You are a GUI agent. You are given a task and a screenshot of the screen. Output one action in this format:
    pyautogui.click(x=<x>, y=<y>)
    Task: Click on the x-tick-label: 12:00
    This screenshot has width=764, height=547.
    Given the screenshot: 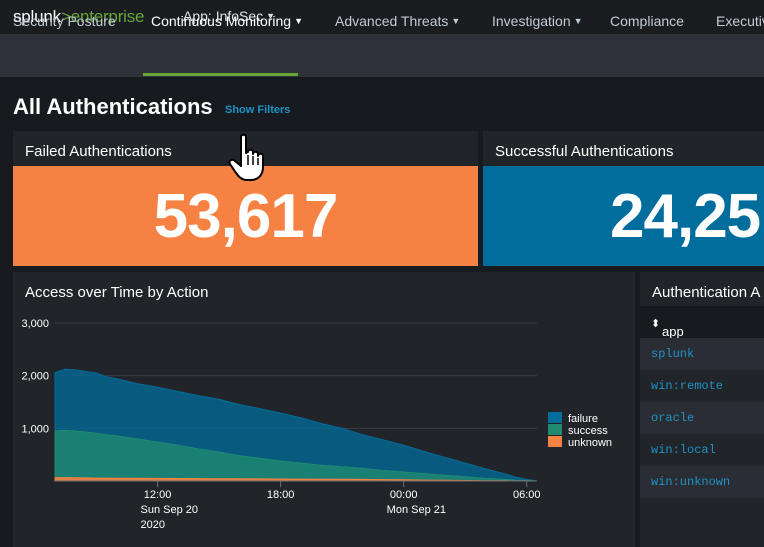 What is the action you would take?
    pyautogui.click(x=158, y=495)
    